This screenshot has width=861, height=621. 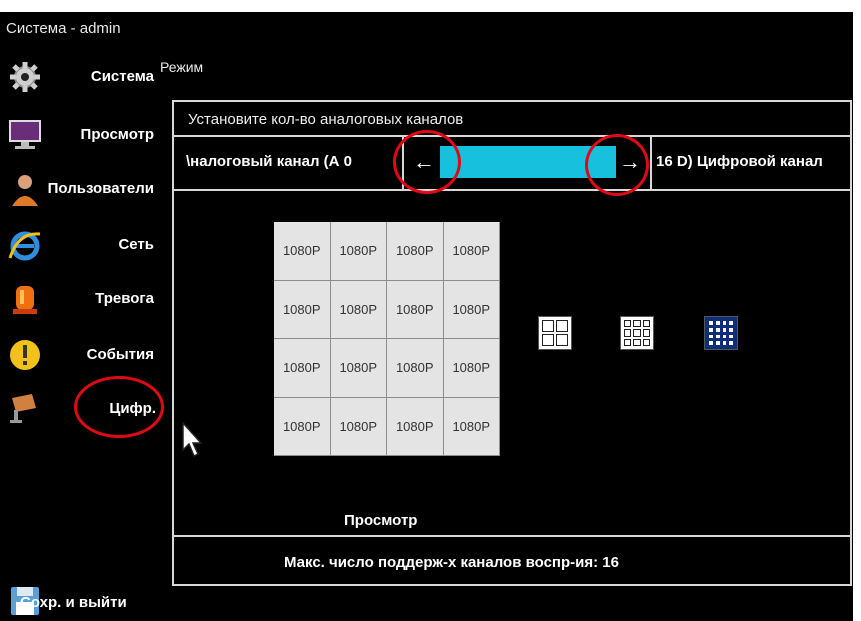 I want to click on window-title: Система - admin, so click(x=63, y=28).